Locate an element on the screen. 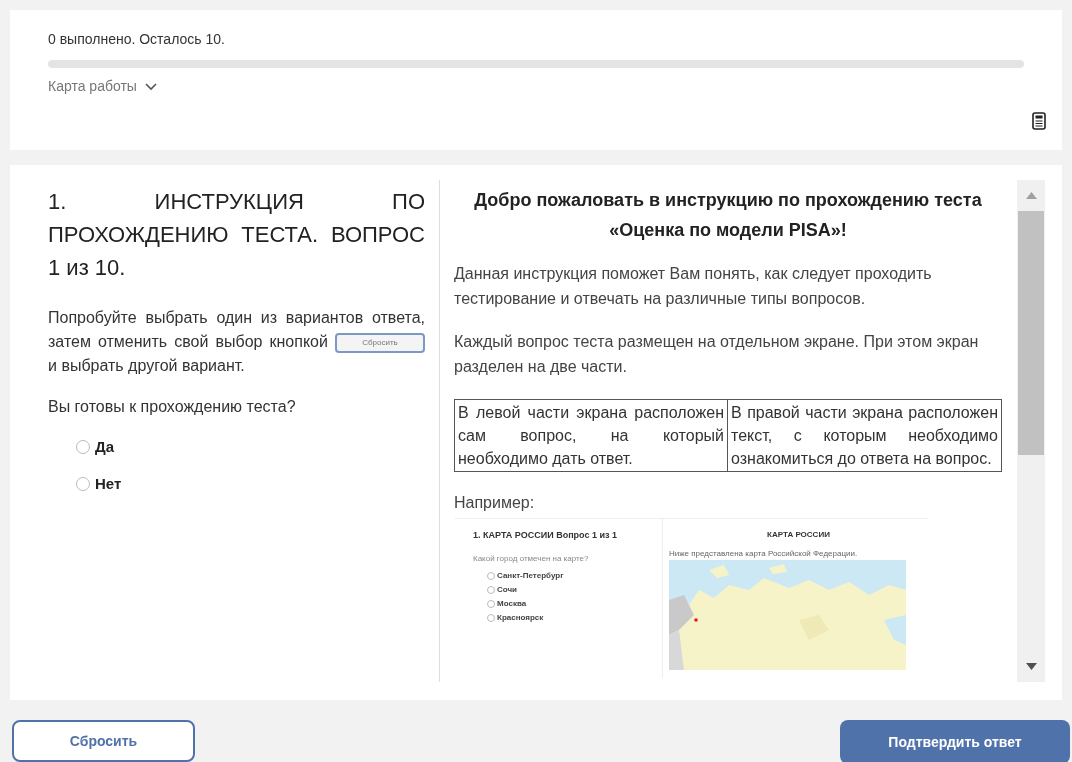 The image size is (1072, 762). content-heading: Добро пожаловать в инструкцию по прохождению теста «Оценка по модели PISA»! is located at coordinates (728, 215).